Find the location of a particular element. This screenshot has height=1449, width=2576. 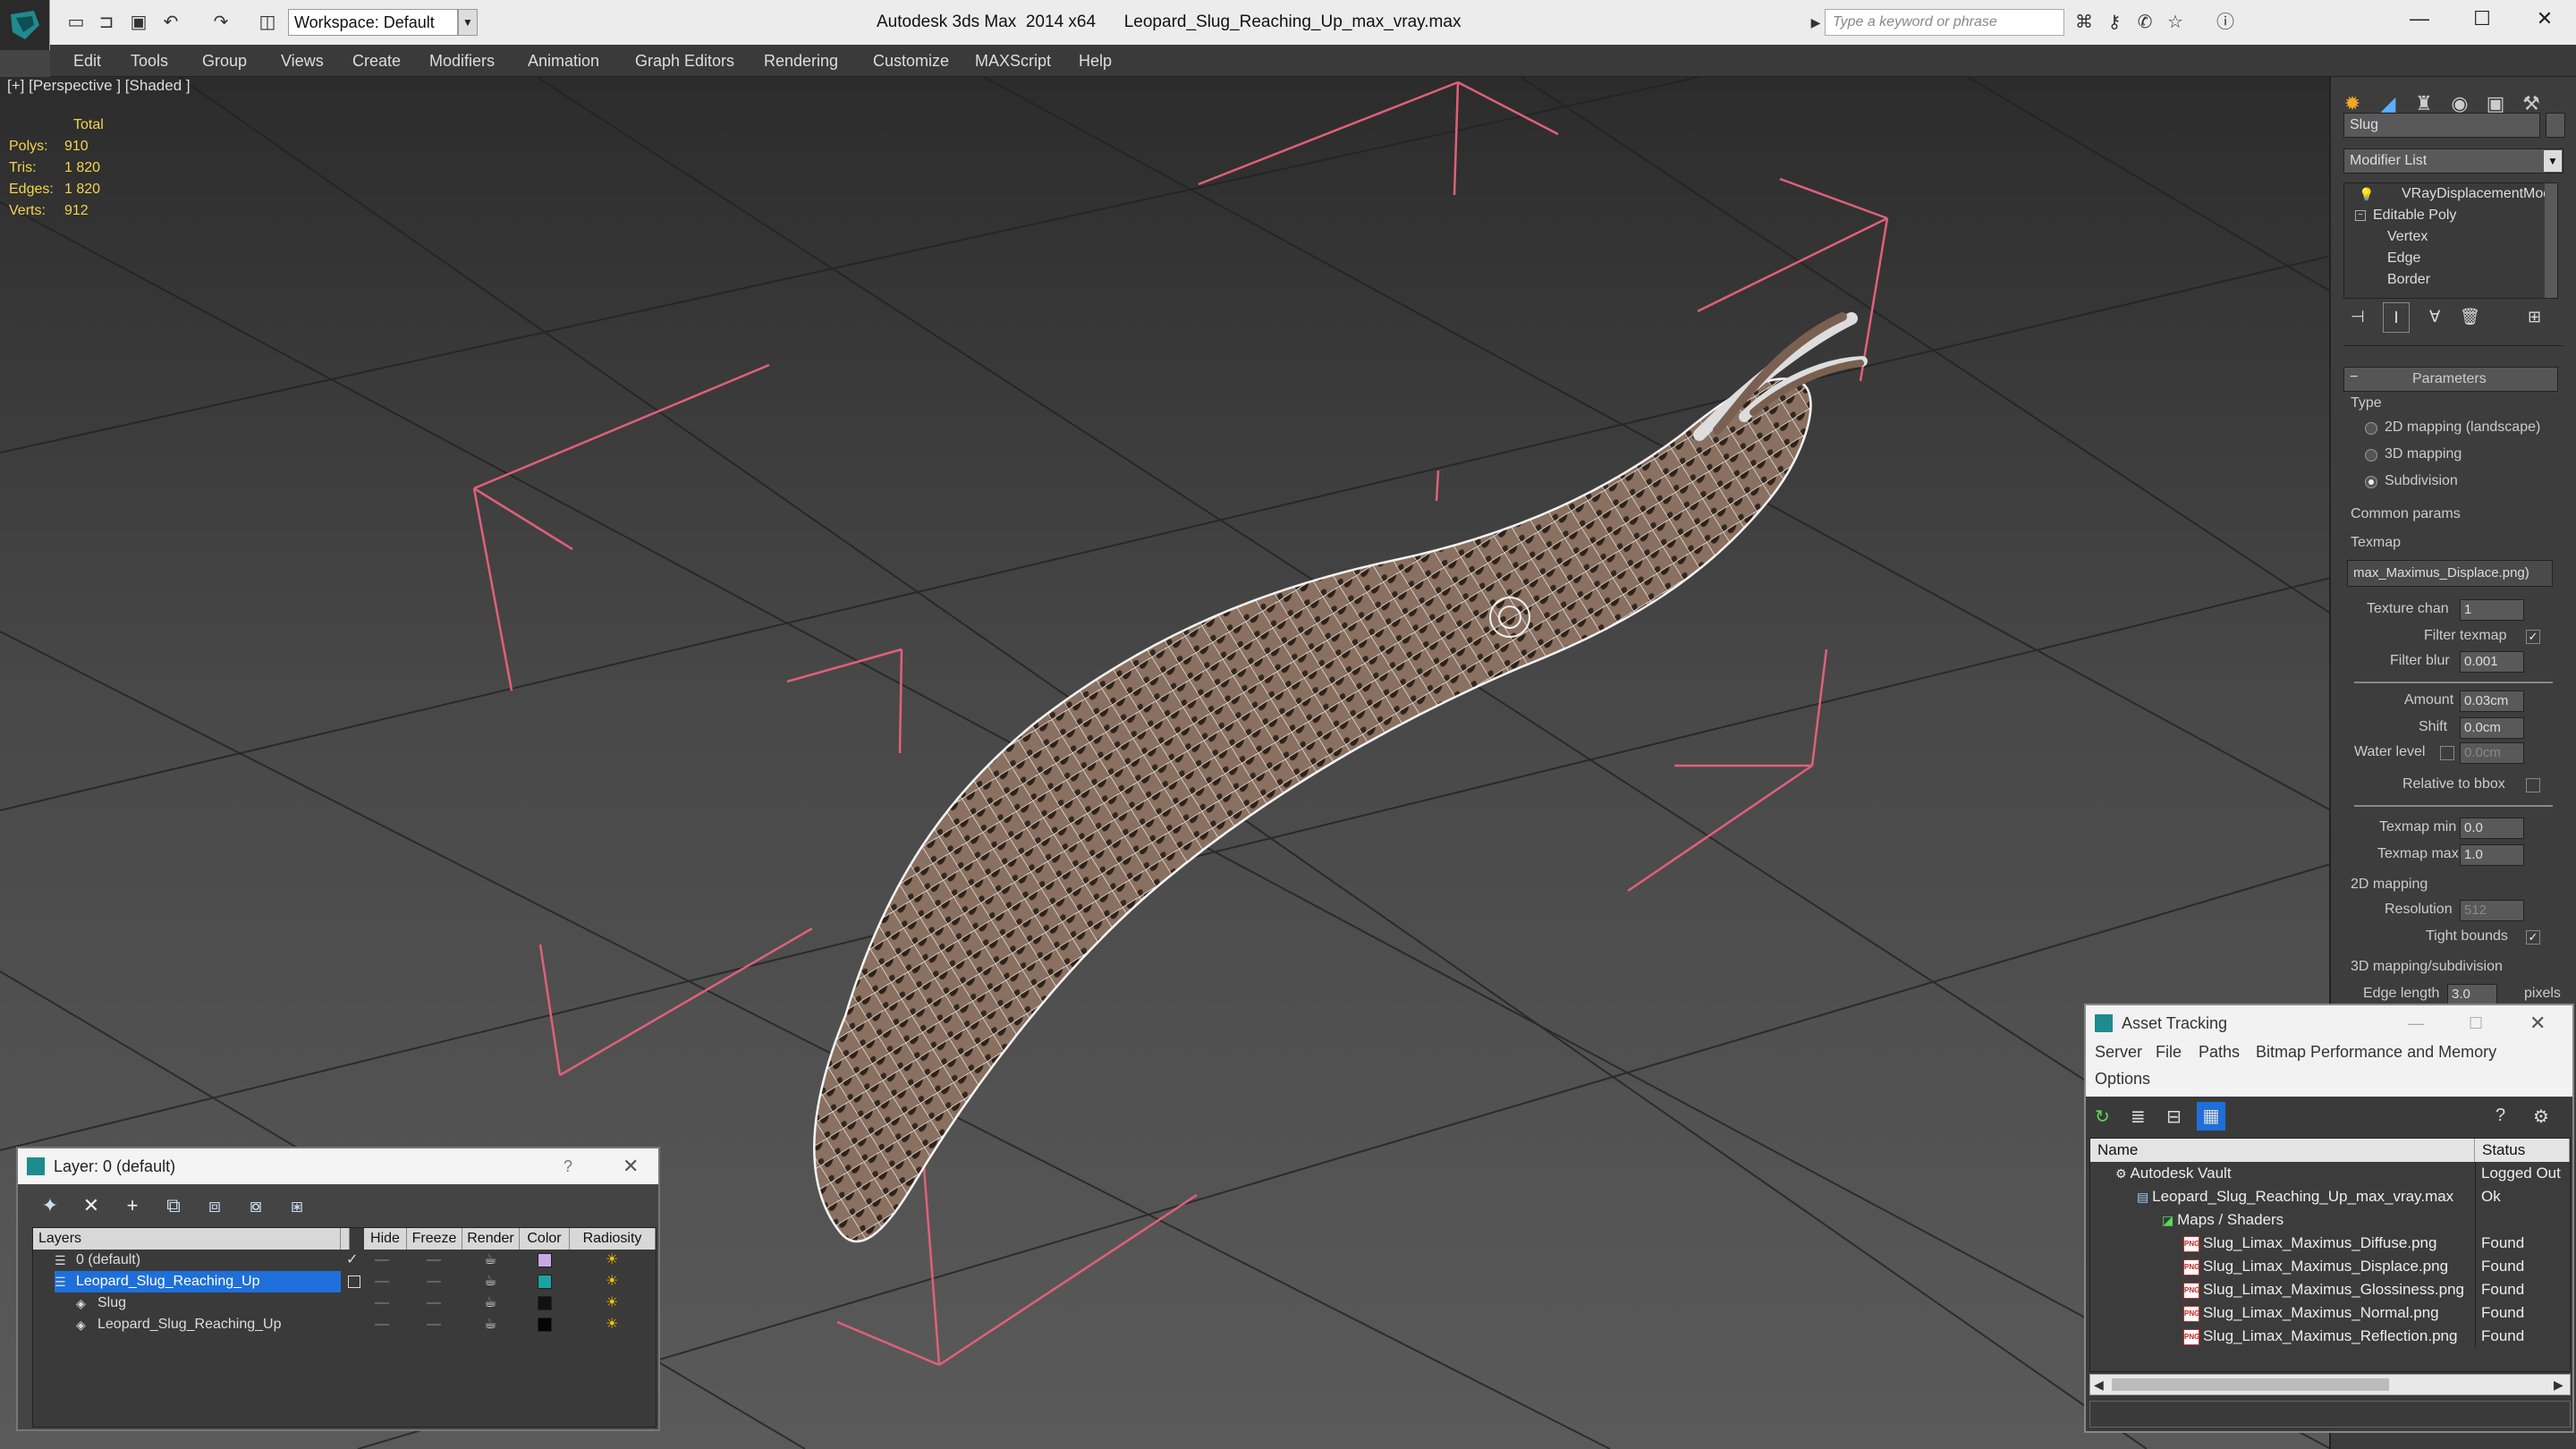

delete-layer-icon: ✕ is located at coordinates (91, 1205).